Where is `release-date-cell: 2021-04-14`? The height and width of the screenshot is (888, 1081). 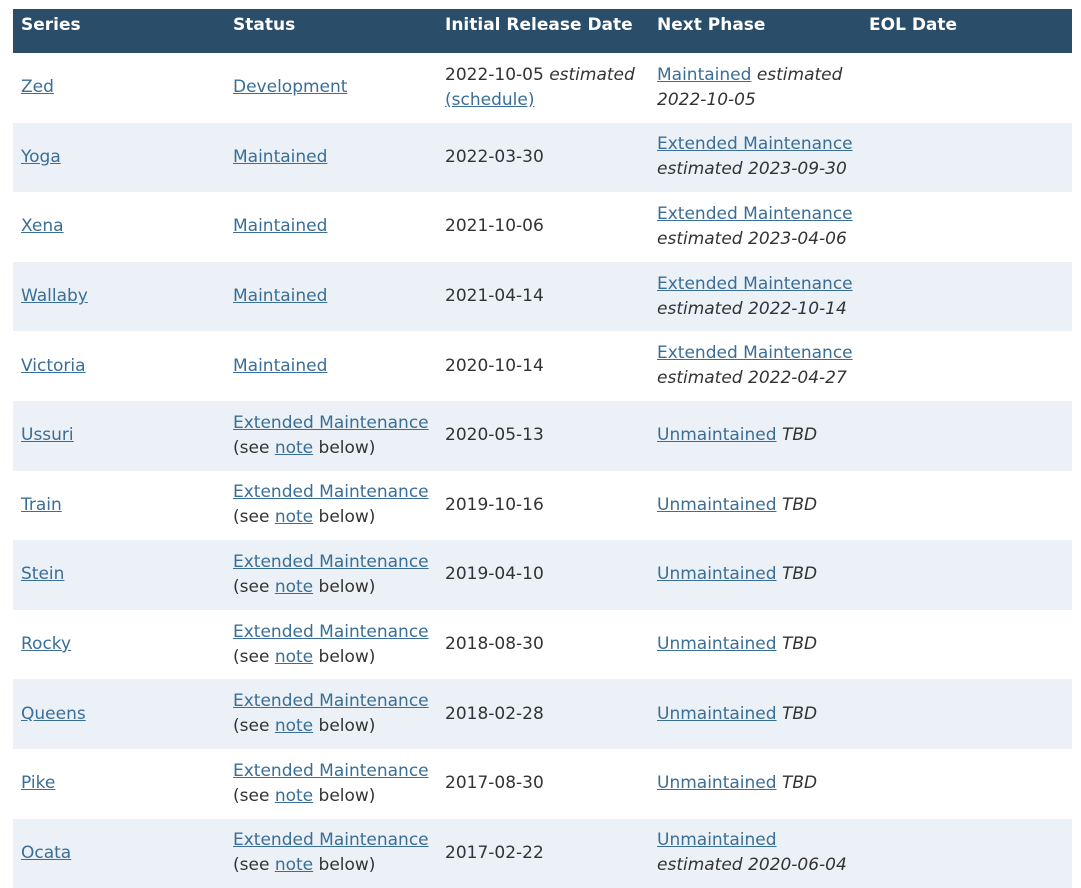
release-date-cell: 2021-04-14 is located at coordinates (543, 297).